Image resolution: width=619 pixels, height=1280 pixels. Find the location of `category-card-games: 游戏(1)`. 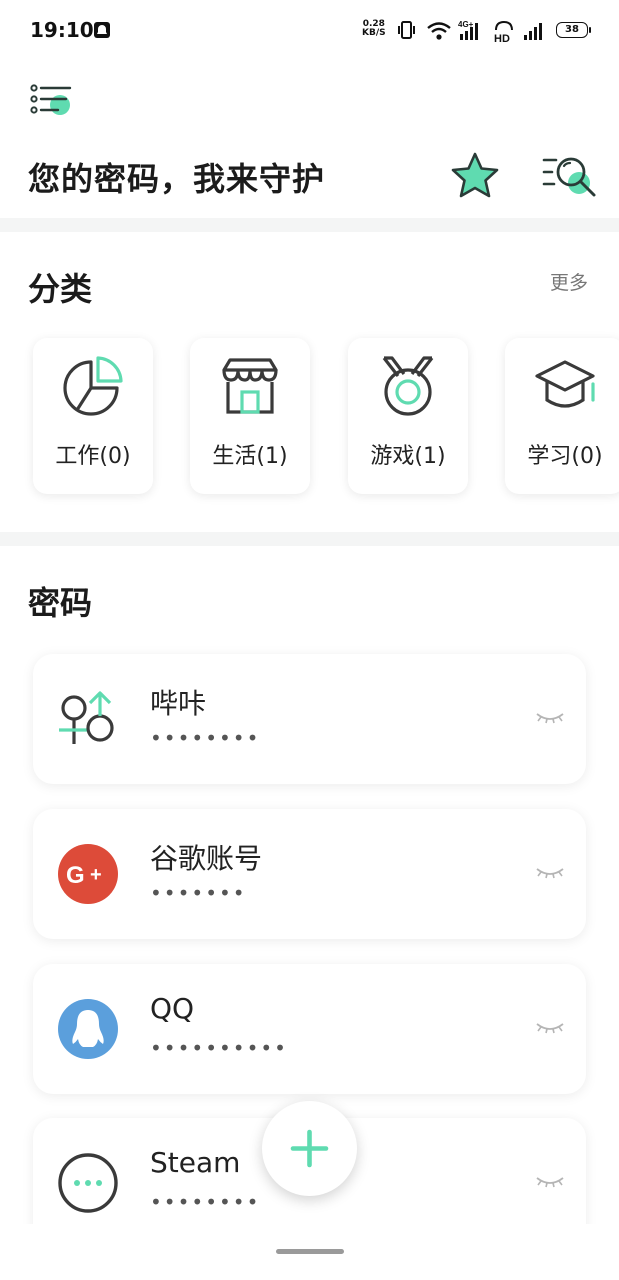

category-card-games: 游戏(1) is located at coordinates (408, 416).